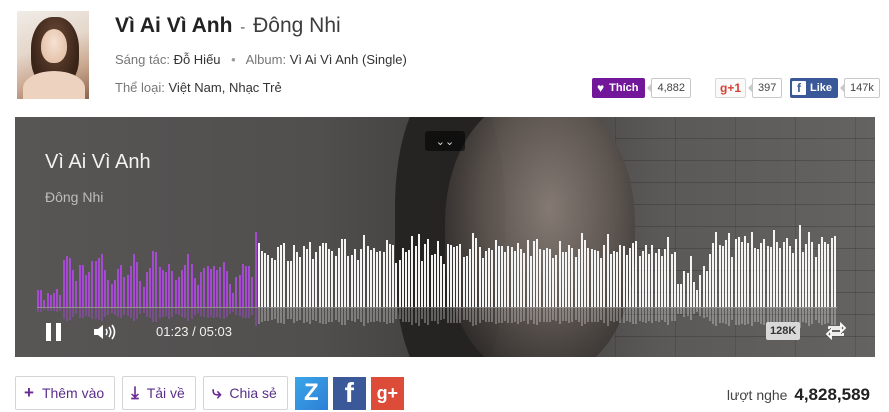 This screenshot has height=412, width=889. I want to click on fb-group: f Like 147k, so click(835, 87).